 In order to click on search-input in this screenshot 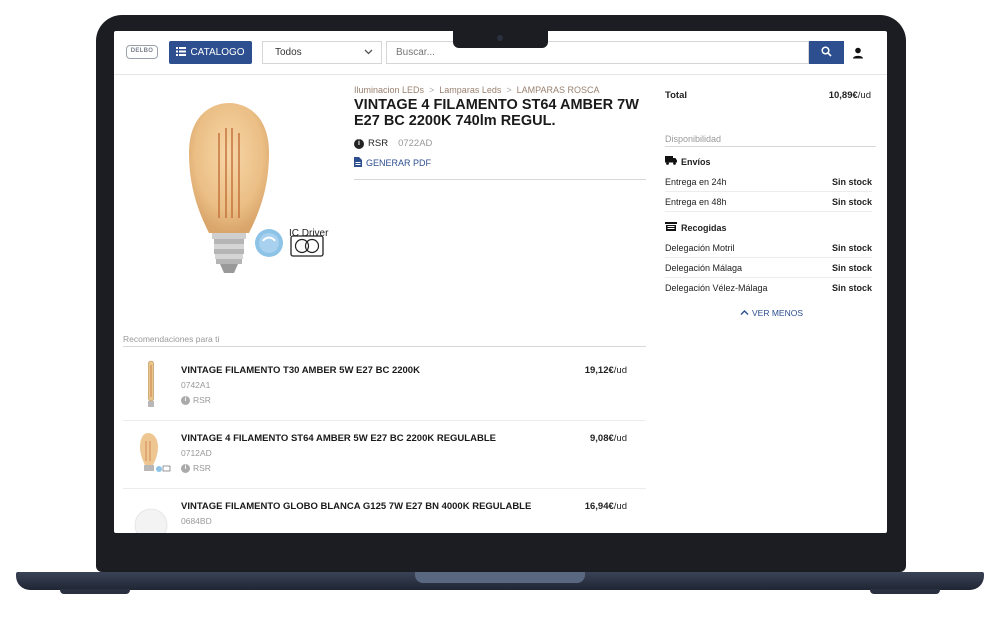, I will do `click(597, 52)`.